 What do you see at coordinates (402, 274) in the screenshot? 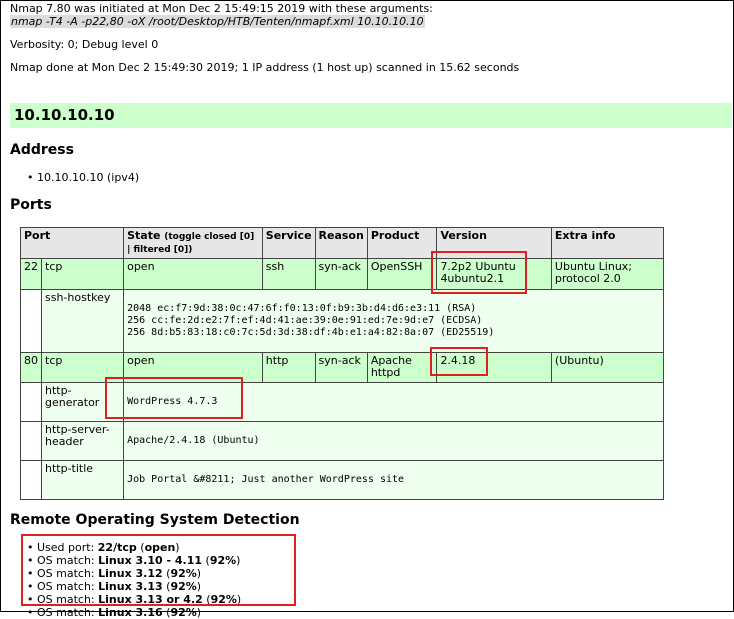
I see `port-product: OpenSSH` at bounding box center [402, 274].